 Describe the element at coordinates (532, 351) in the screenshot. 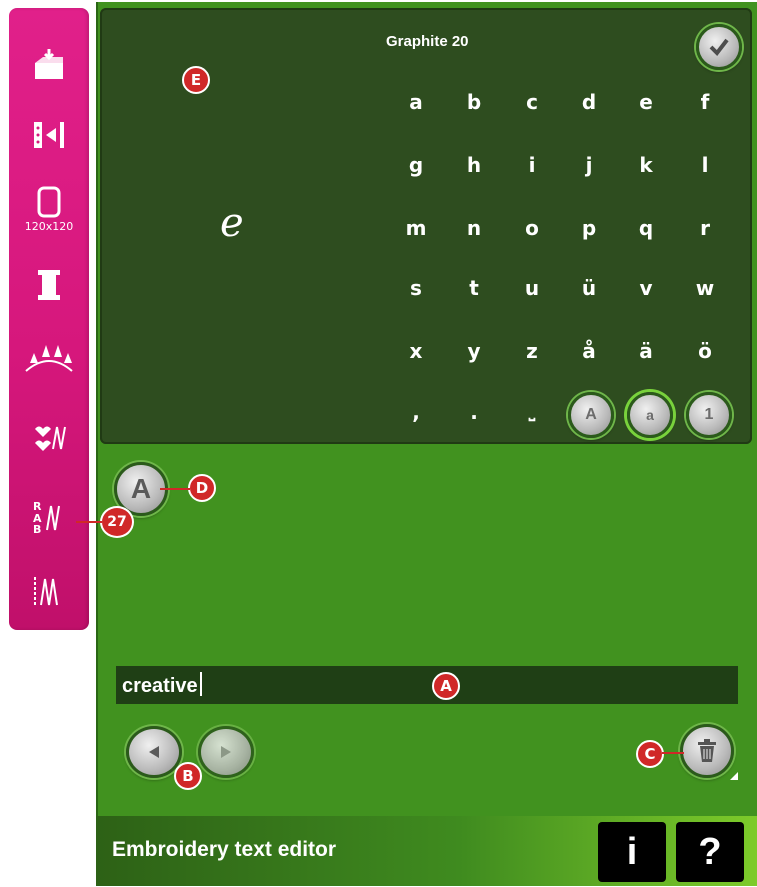

I see `key-z: z` at that location.